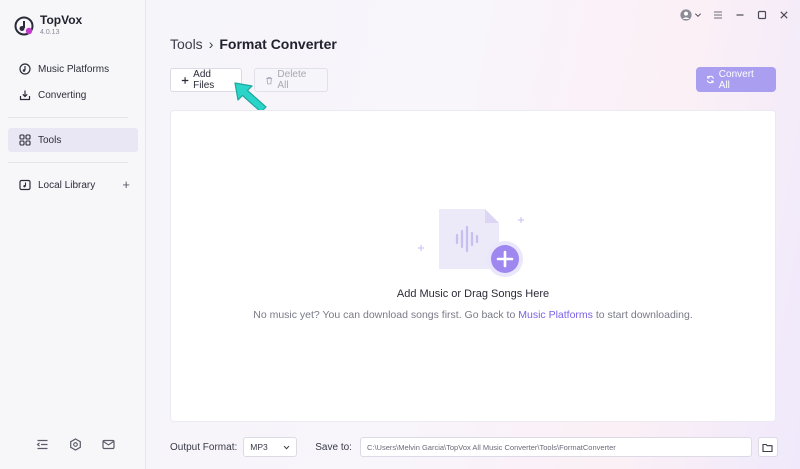 This screenshot has width=800, height=469. I want to click on account-menu, so click(691, 15).